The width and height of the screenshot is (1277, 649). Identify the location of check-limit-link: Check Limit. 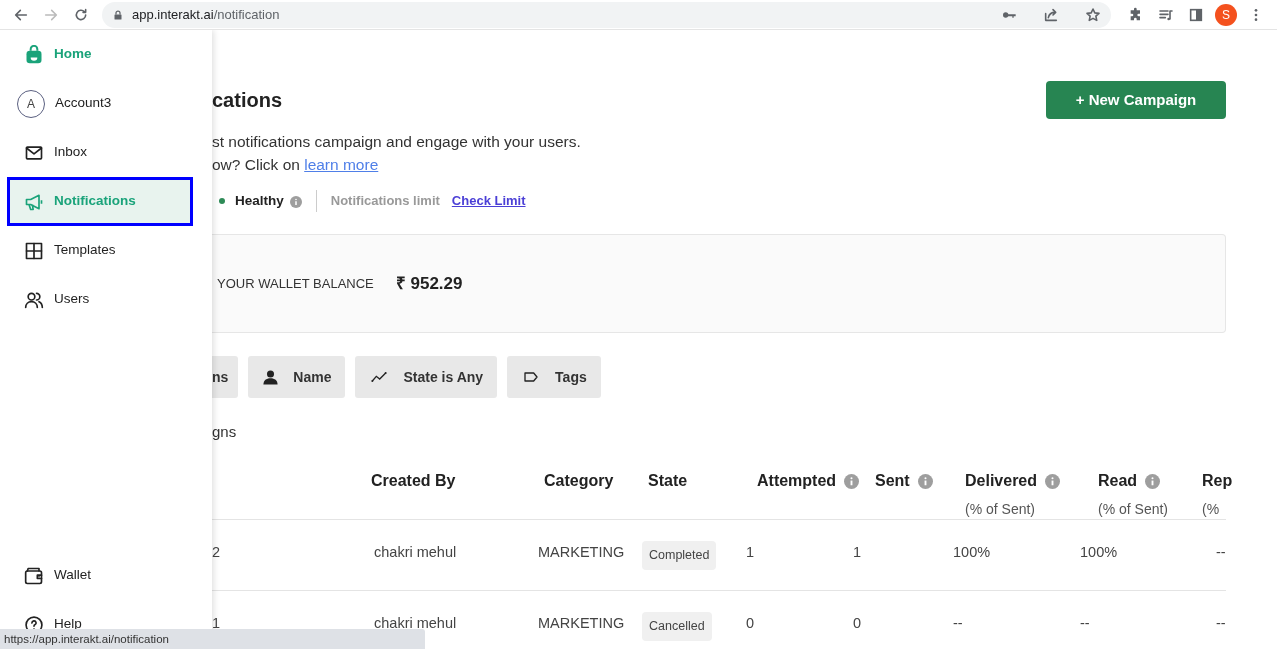
(488, 201).